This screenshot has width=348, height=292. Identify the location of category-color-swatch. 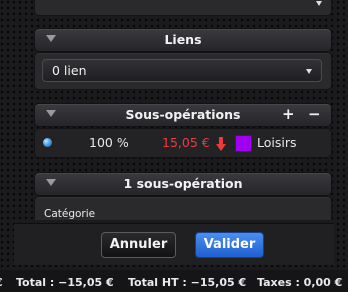
(243, 143).